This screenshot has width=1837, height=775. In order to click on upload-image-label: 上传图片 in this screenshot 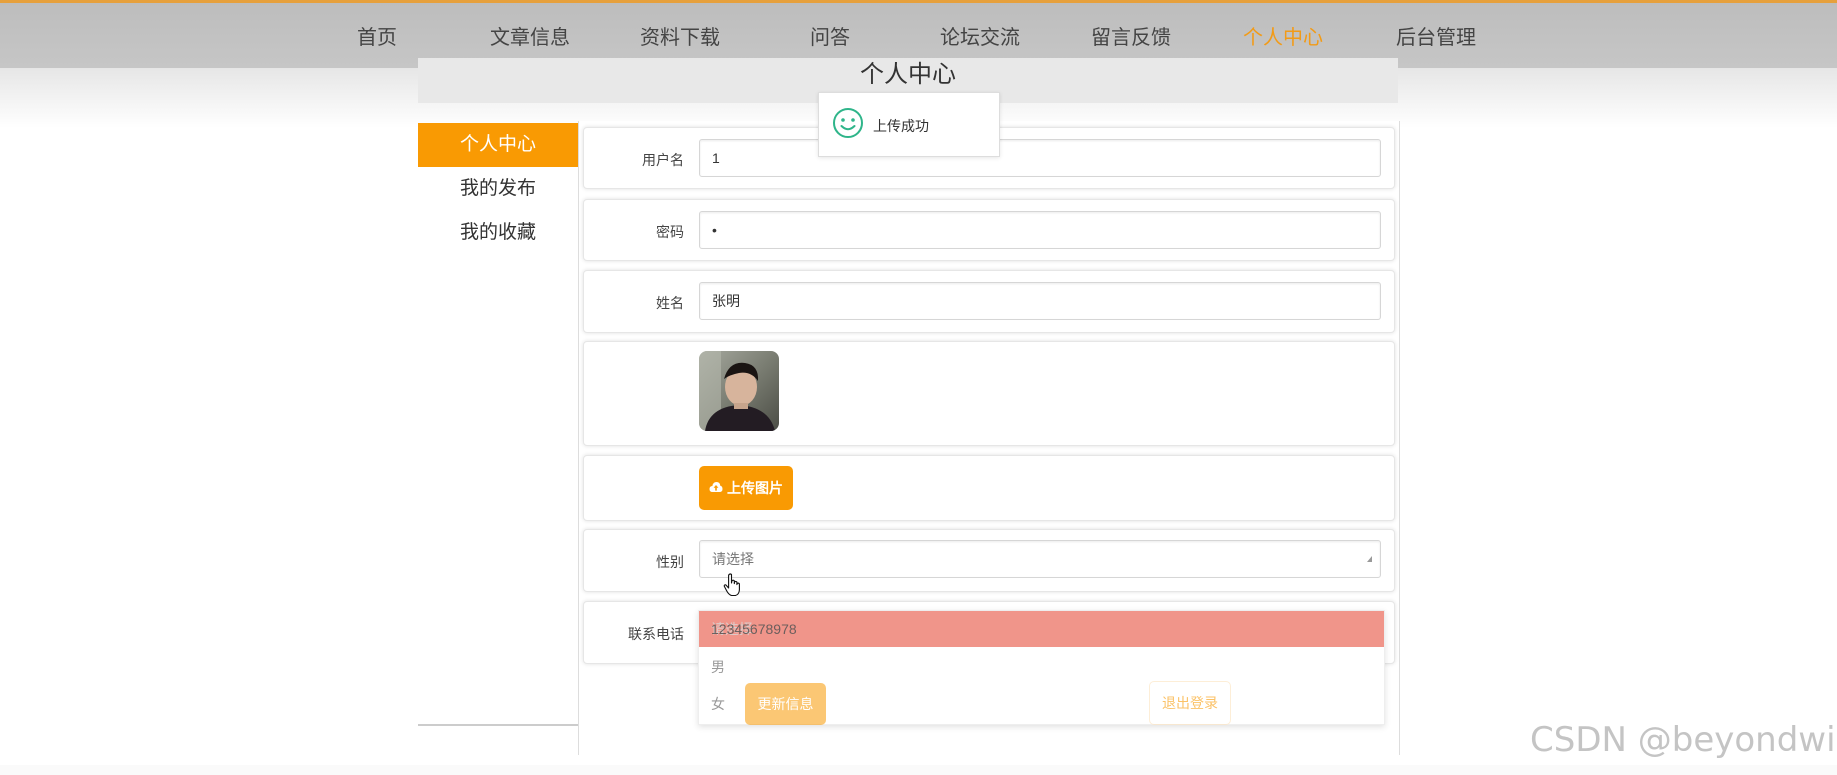, I will do `click(755, 488)`.